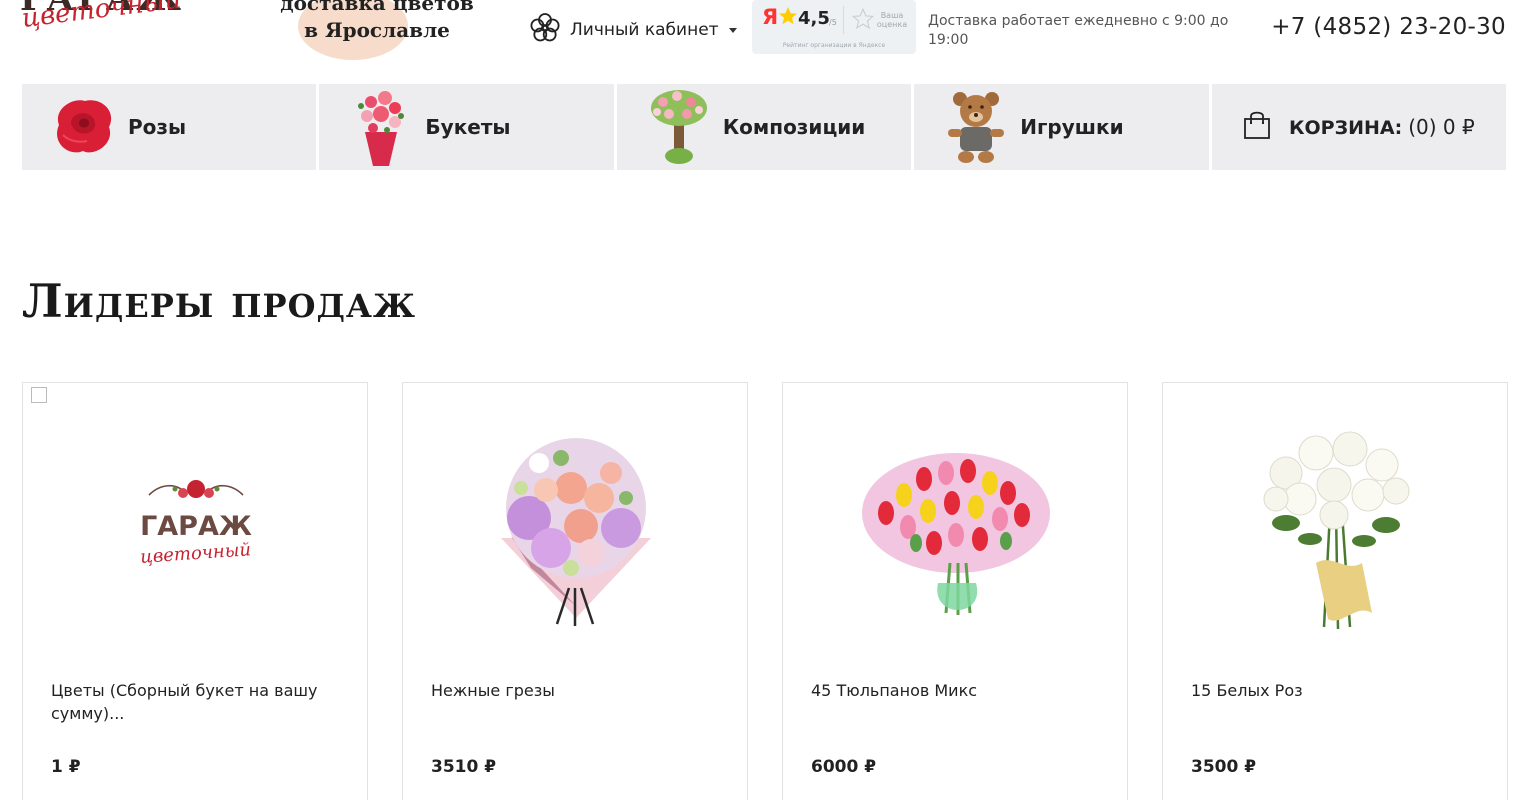  I want to click on product-image: ГАРАЖ цветочный, so click(196, 523).